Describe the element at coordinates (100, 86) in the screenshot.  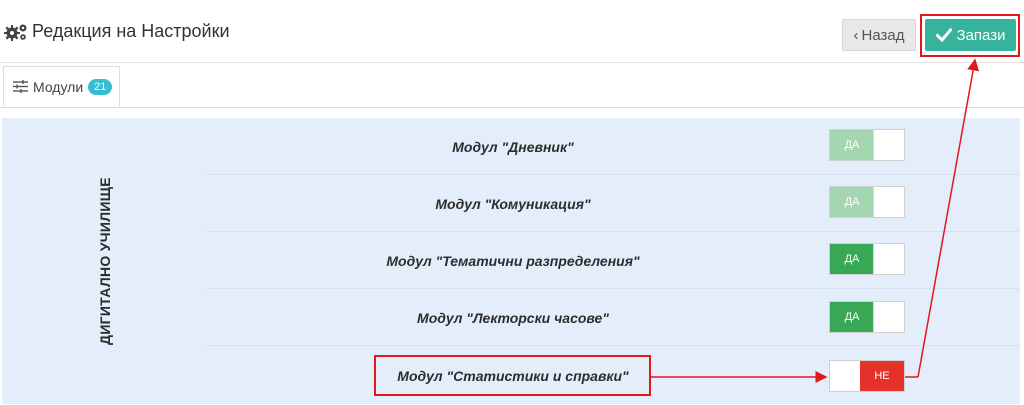
I see `tab-modules-badge: 21` at that location.